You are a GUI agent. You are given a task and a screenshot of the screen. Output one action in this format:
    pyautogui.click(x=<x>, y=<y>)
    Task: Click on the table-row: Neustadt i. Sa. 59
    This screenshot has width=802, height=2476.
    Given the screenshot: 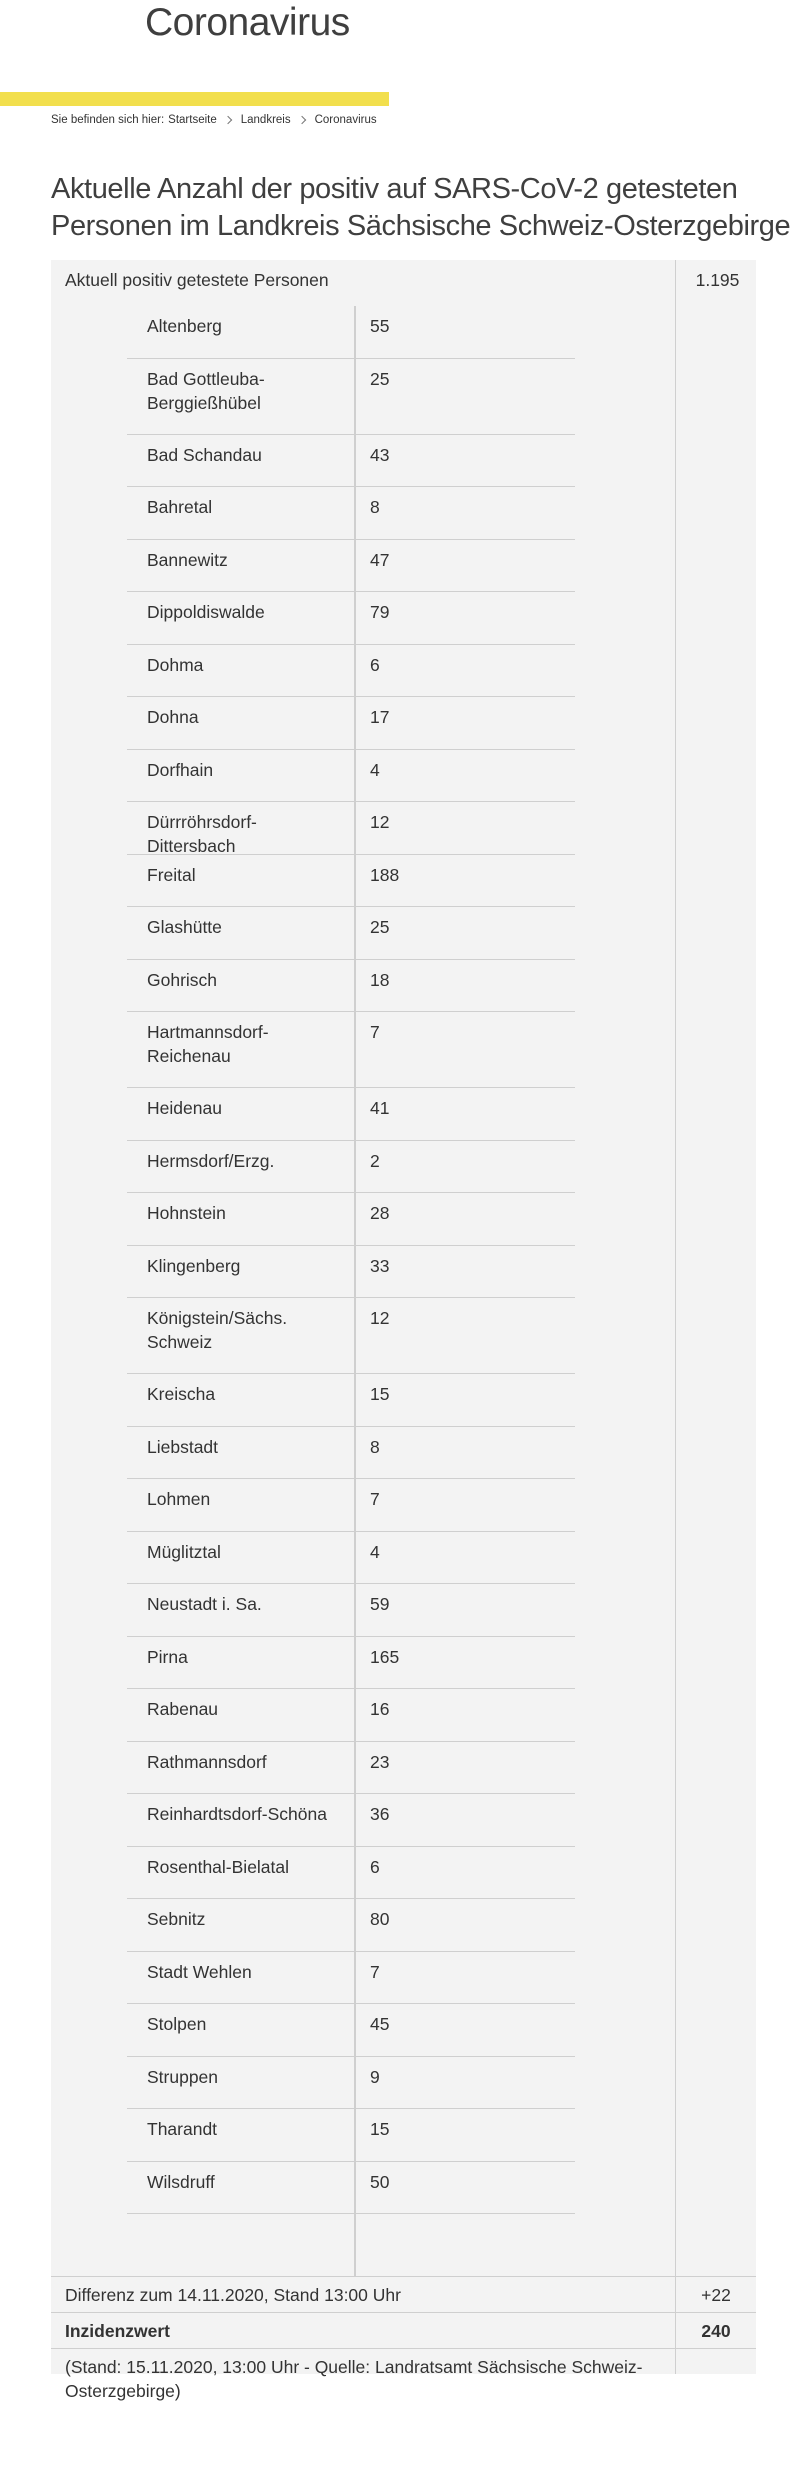 What is the action you would take?
    pyautogui.click(x=351, y=1610)
    